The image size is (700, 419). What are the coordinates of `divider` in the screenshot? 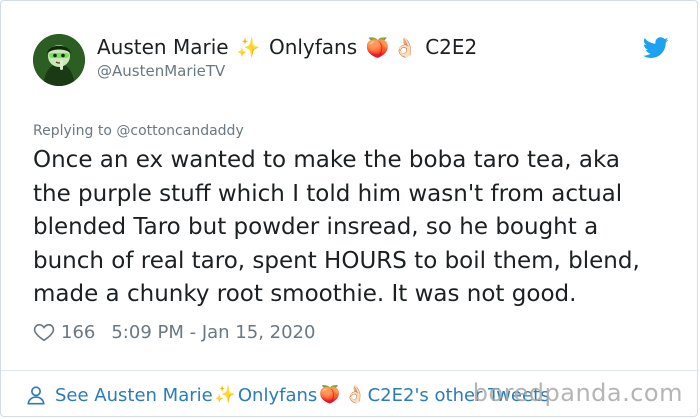 It's located at (350, 370).